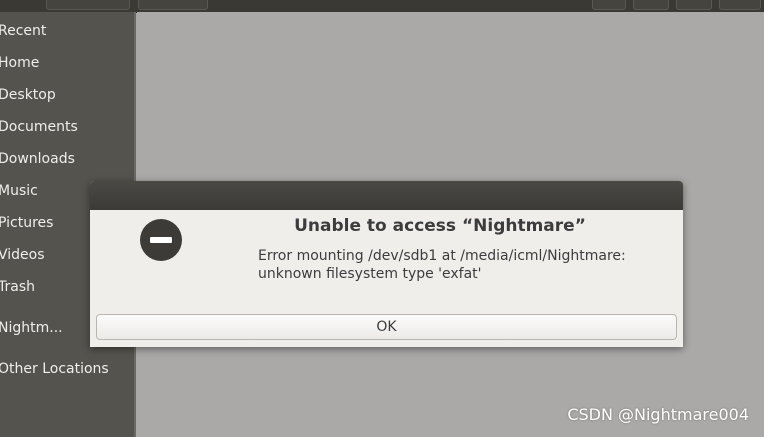 The image size is (764, 437). What do you see at coordinates (37, 159) in the screenshot?
I see `sidebar-item-downloads: Downloads` at bounding box center [37, 159].